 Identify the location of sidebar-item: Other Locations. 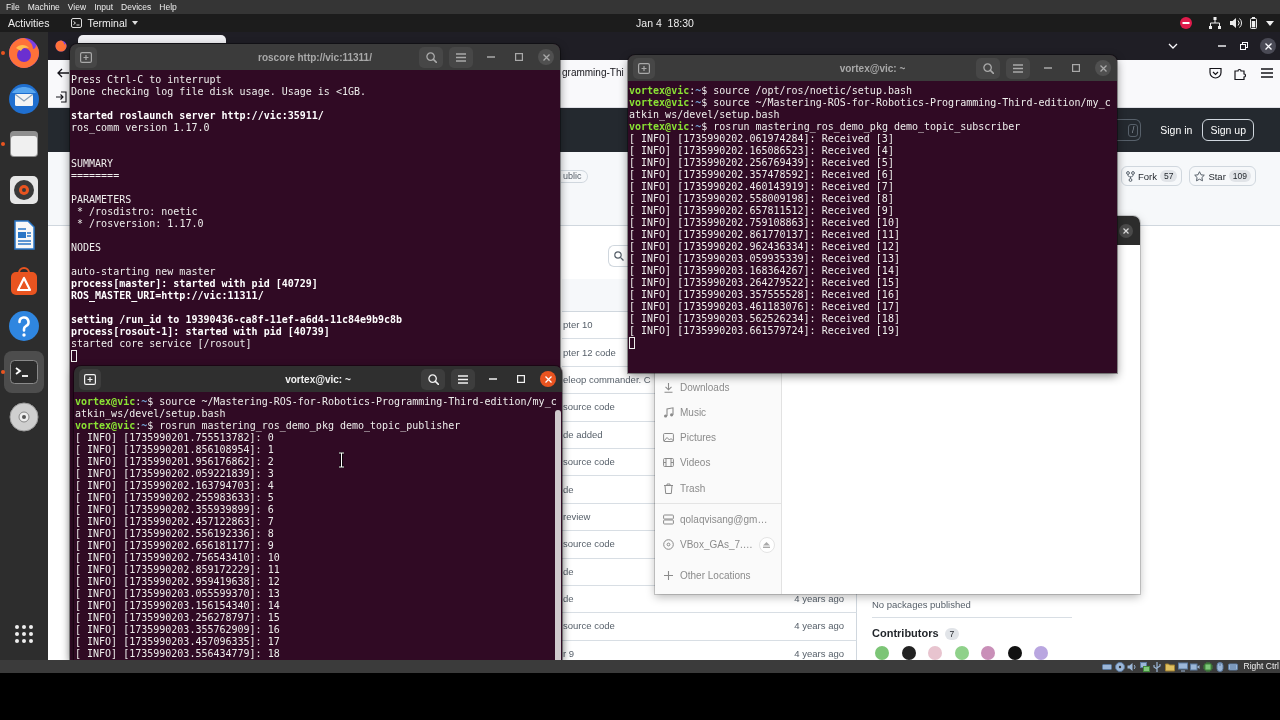
(718, 576).